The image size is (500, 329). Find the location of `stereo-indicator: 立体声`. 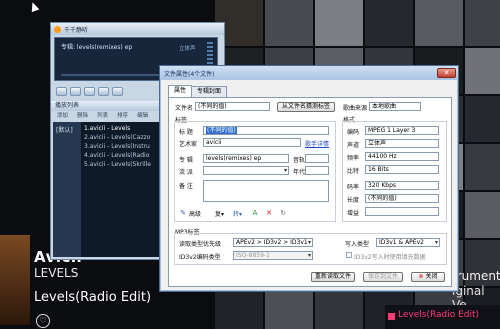

stereo-indicator: 立体声 is located at coordinates (187, 49).